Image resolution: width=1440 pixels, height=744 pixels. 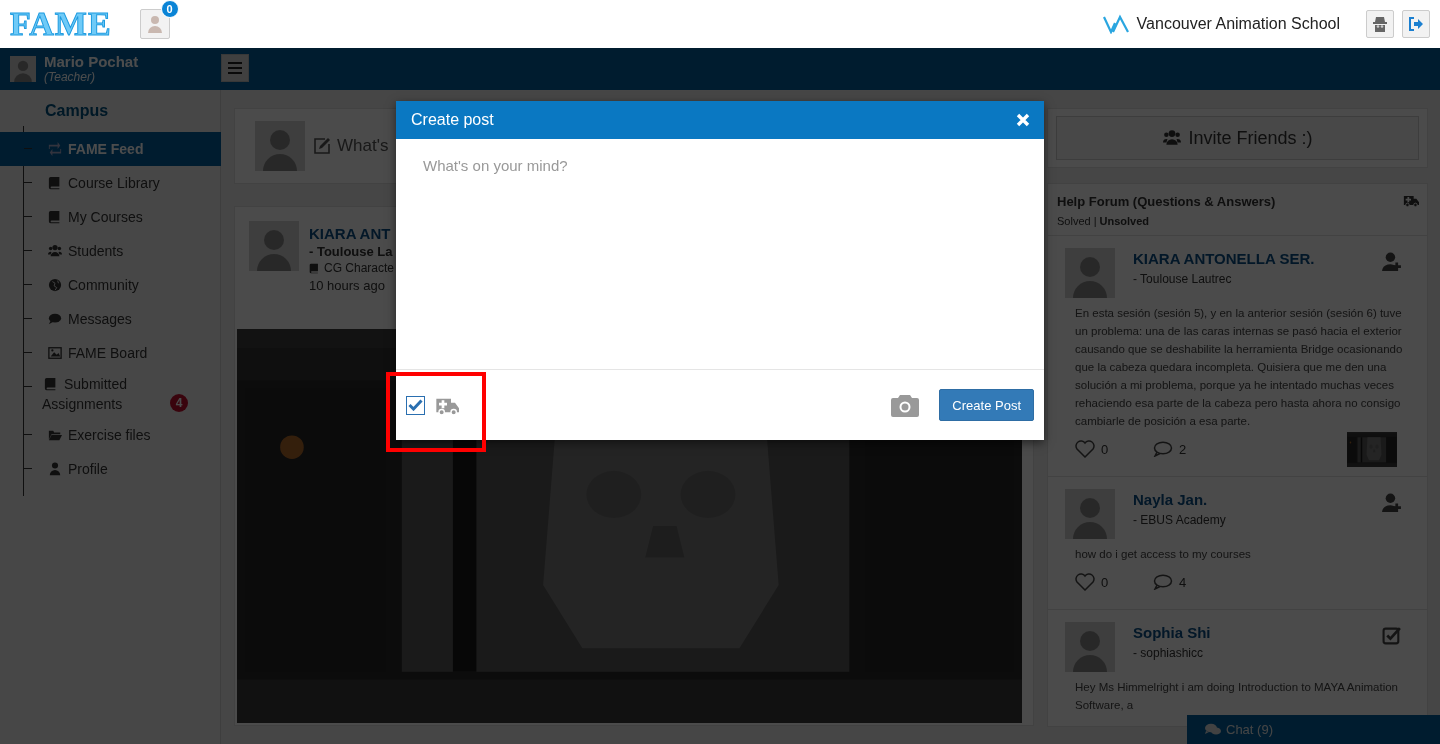 I want to click on sign-out-icon, so click(x=1416, y=24).